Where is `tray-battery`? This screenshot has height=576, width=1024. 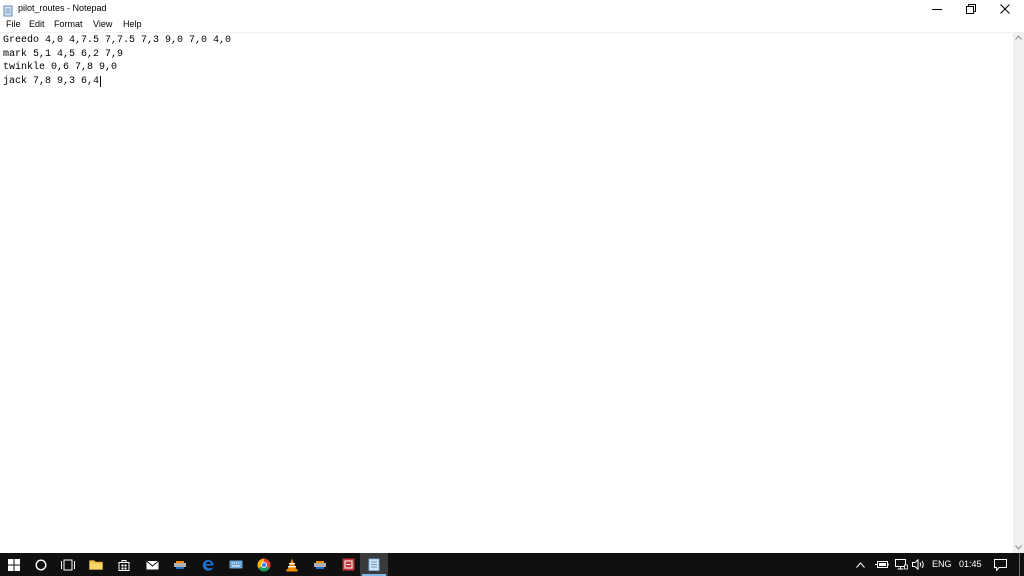
tray-battery is located at coordinates (882, 564).